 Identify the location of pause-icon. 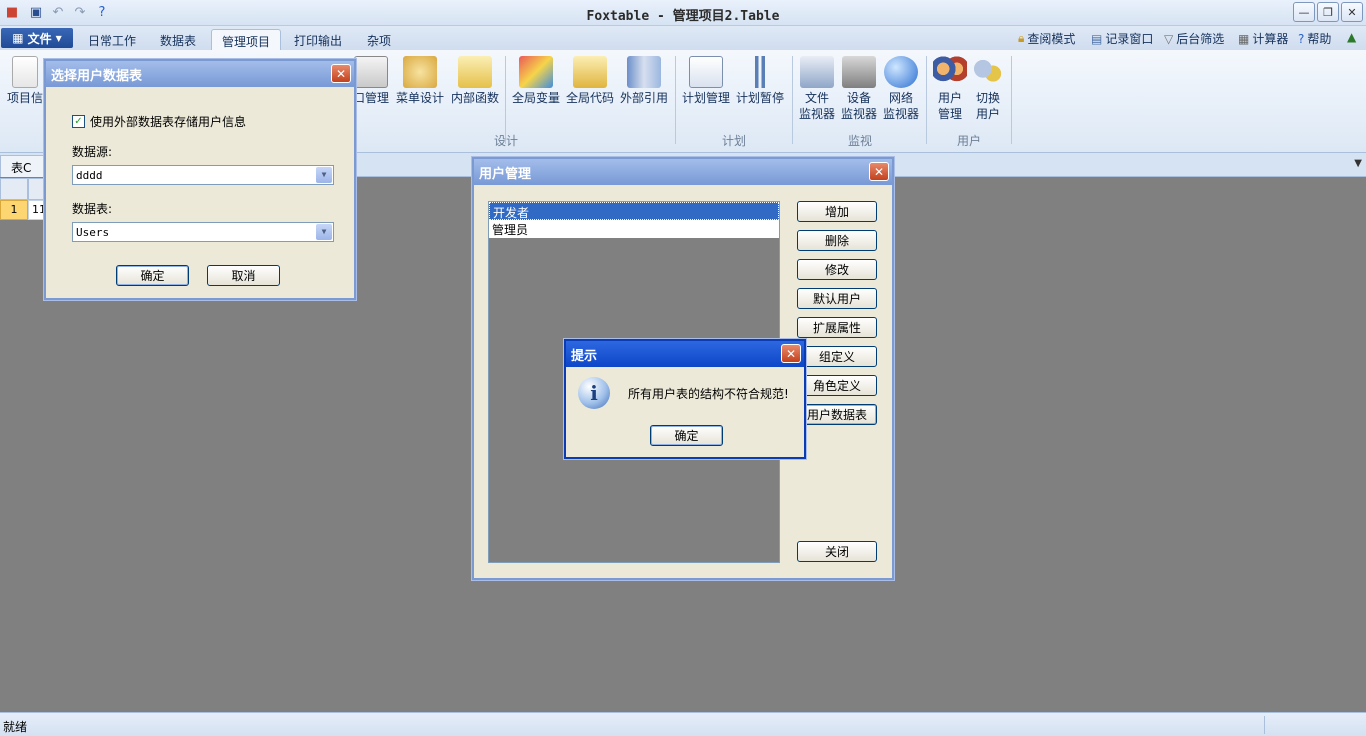
(760, 72).